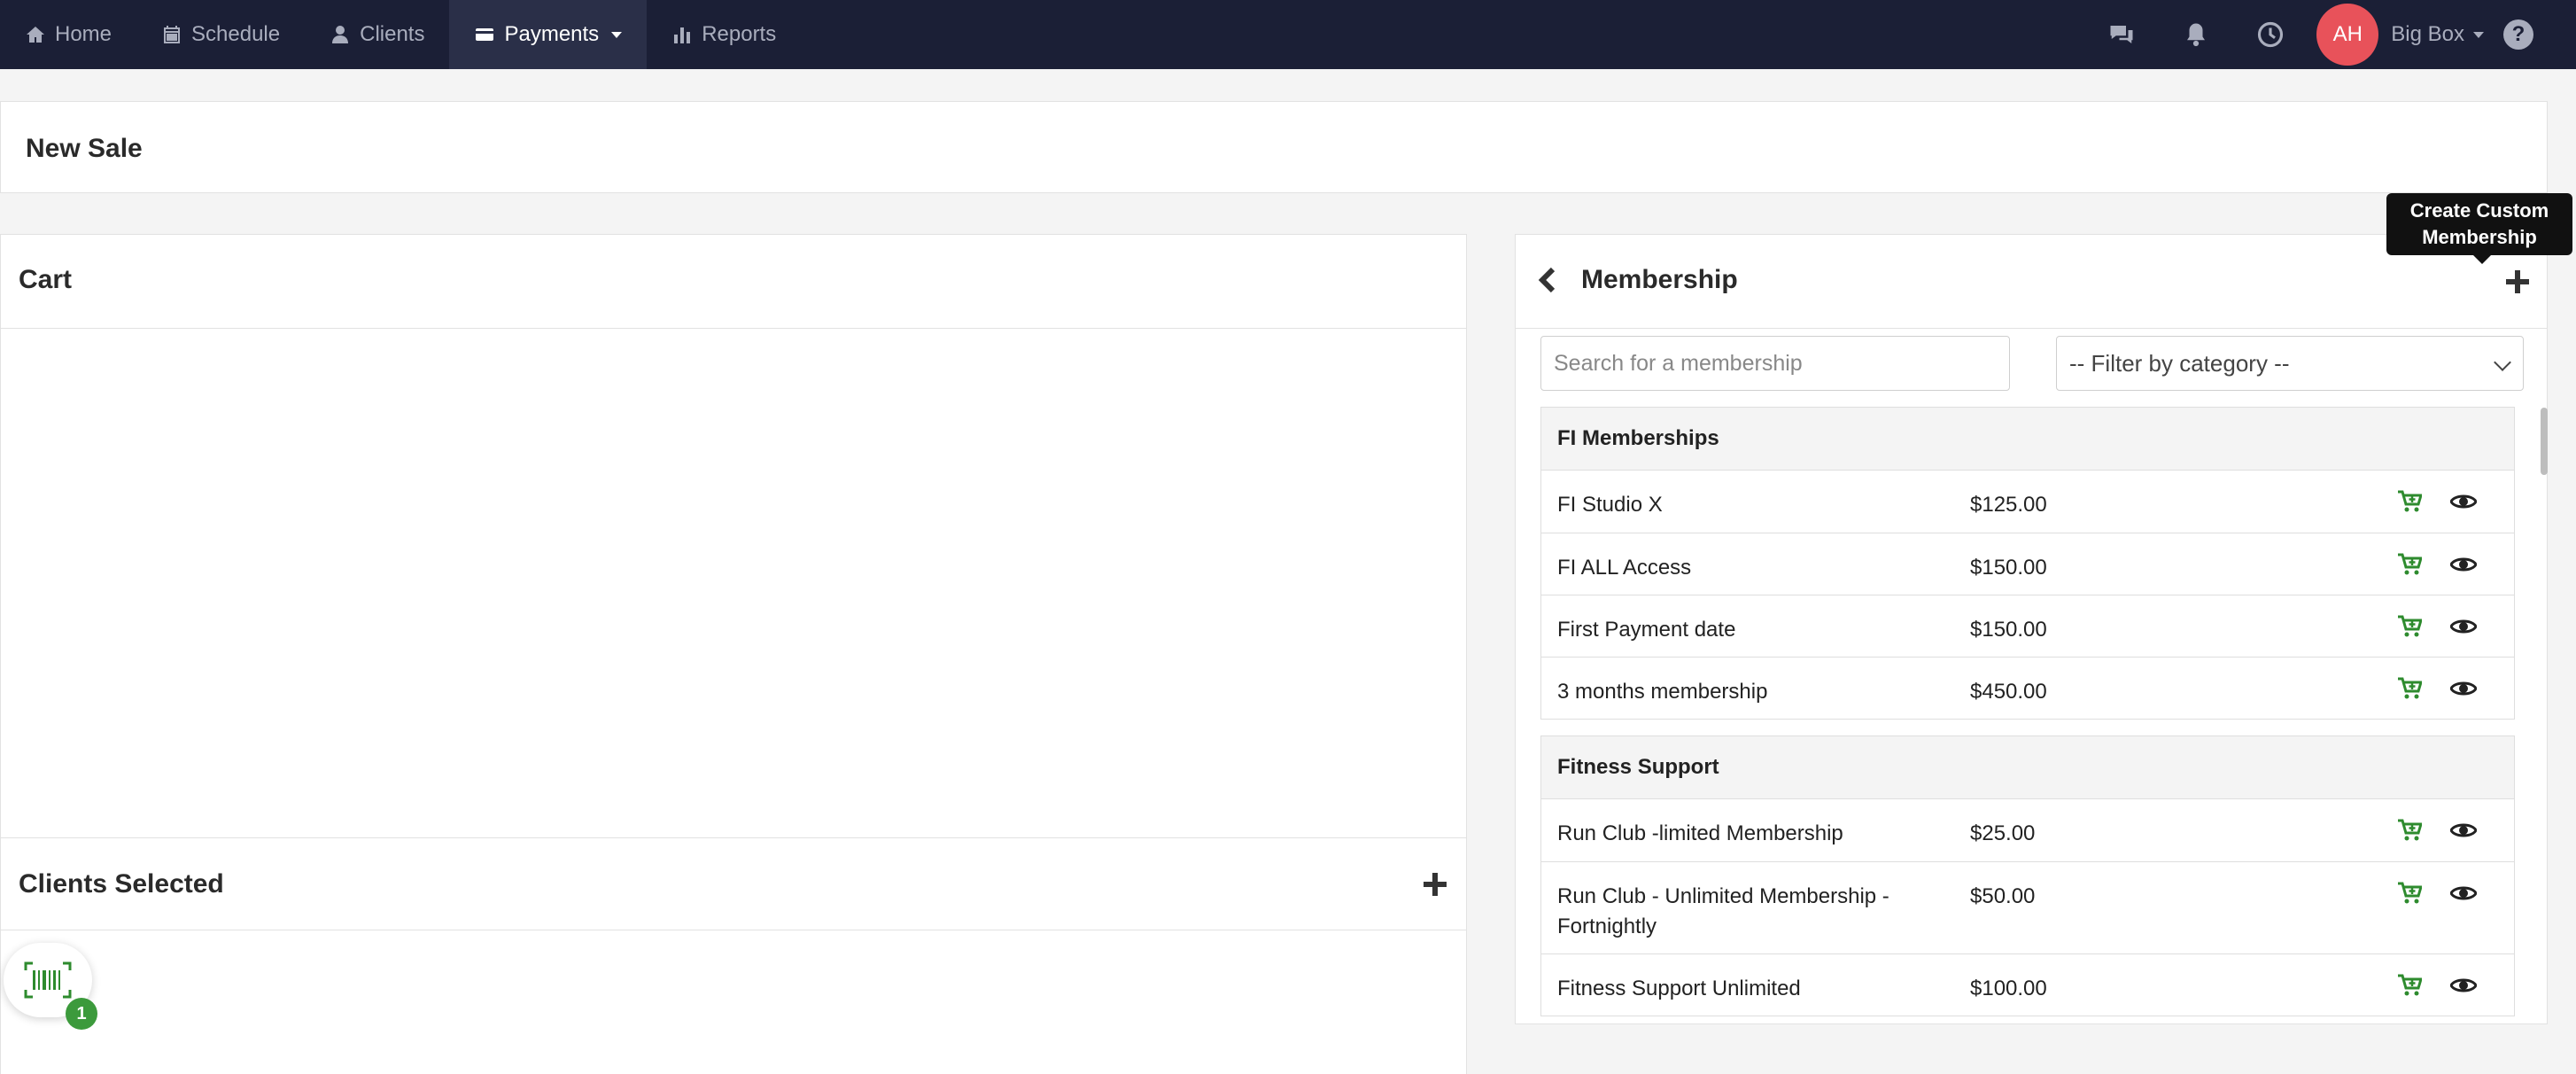 This screenshot has height=1074, width=2576. Describe the element at coordinates (236, 34) in the screenshot. I see `nav-schedule-label: Schedule` at that location.